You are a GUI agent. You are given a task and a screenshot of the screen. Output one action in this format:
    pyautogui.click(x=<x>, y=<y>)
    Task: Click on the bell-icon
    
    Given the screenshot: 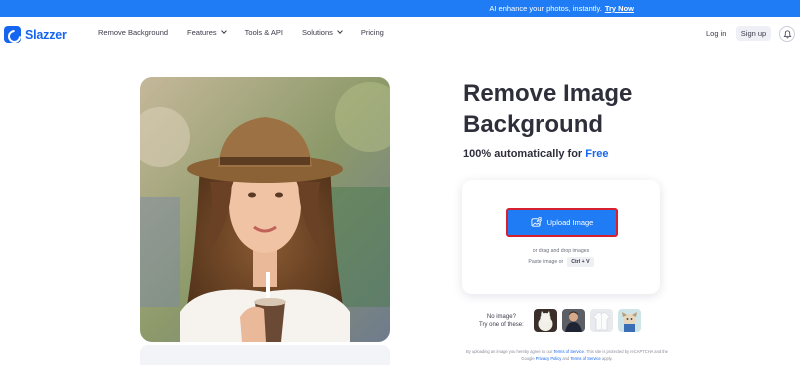 What is the action you would take?
    pyautogui.click(x=787, y=33)
    